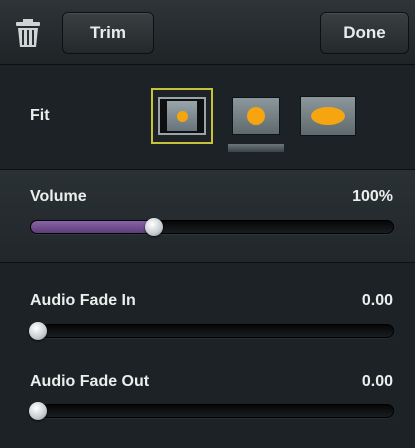 This screenshot has height=448, width=415. Describe the element at coordinates (207, 32) in the screenshot. I see `toolbar: Trim Done` at that location.